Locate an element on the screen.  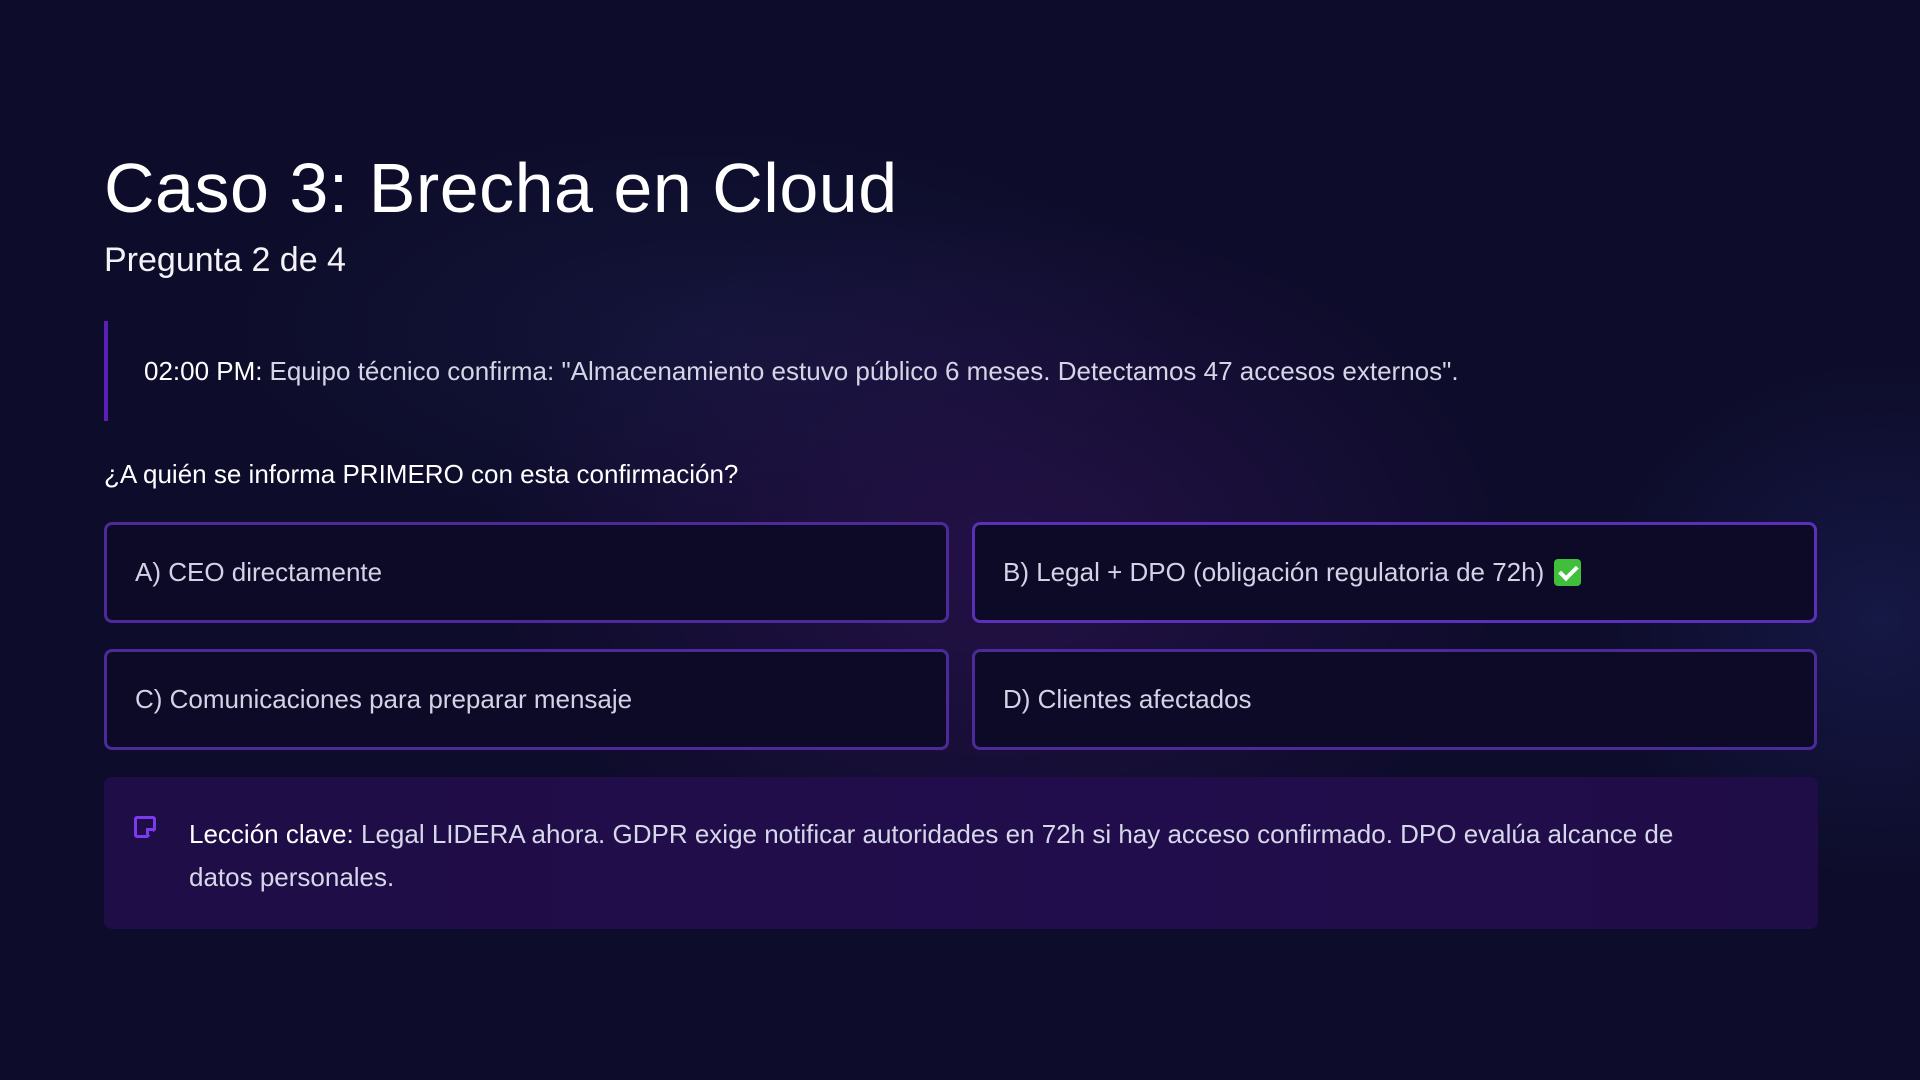
note-icon is located at coordinates (145, 827).